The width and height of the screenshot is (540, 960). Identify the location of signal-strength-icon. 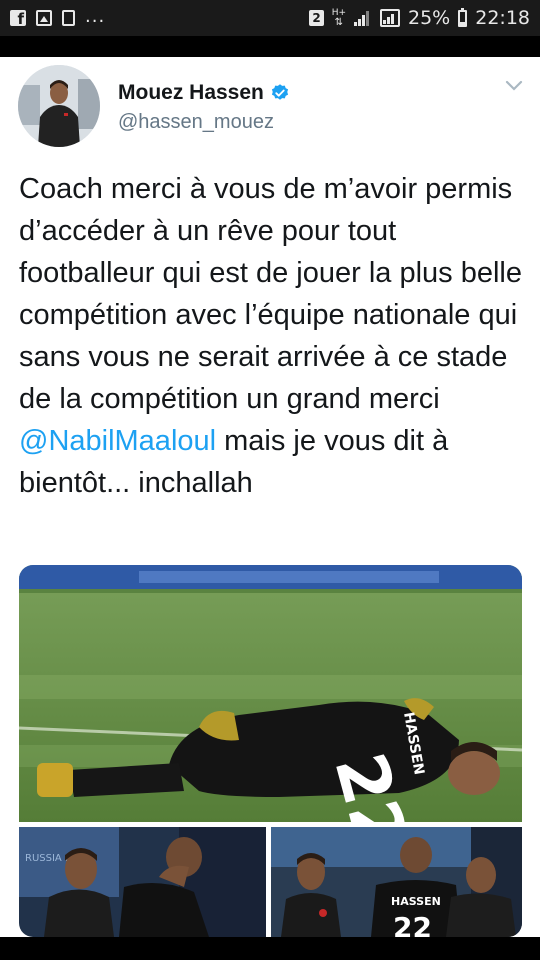
(363, 18).